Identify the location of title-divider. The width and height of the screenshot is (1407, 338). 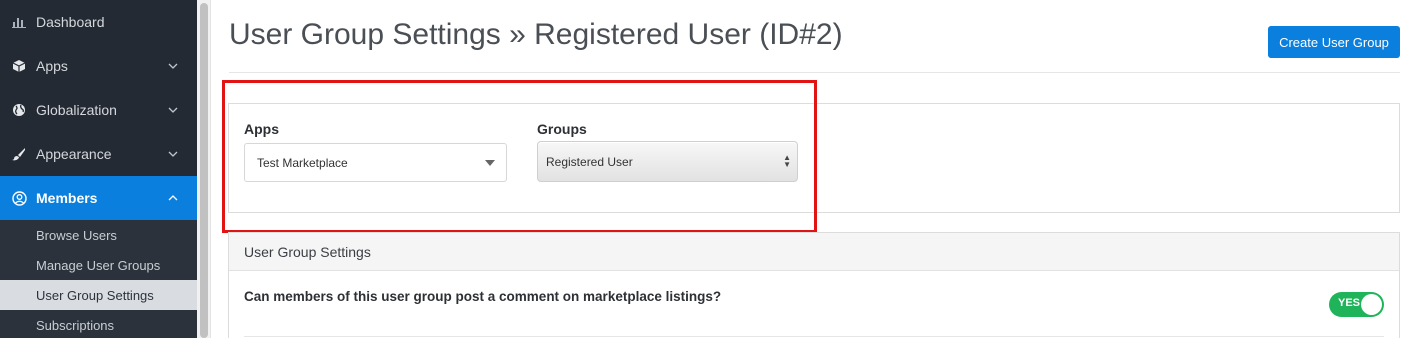
(814, 72).